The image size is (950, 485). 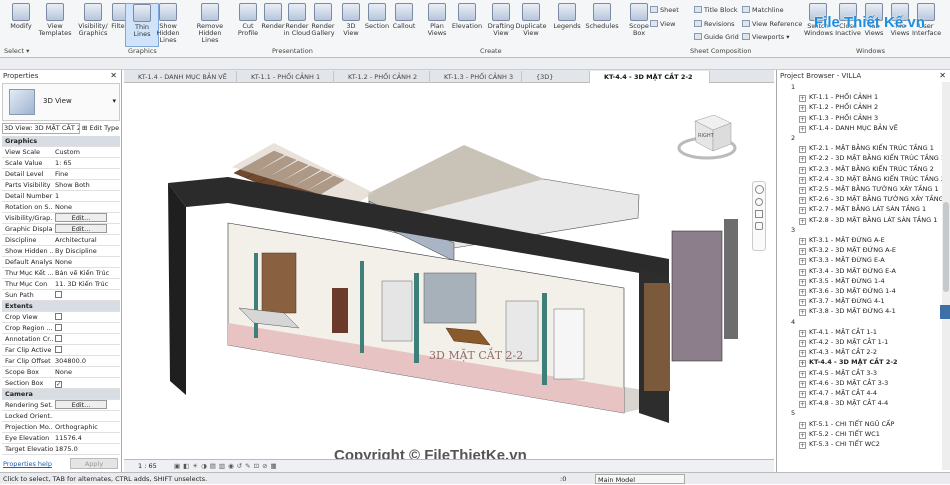 I want to click on property-row: Crop View, so click(x=61, y=317).